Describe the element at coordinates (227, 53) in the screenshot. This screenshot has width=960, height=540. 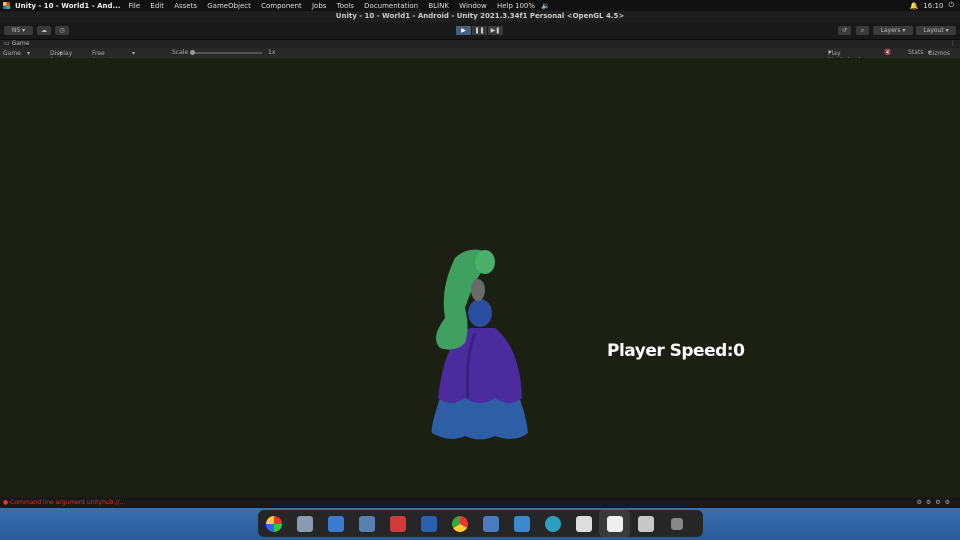
I see `scale-slider-track` at that location.